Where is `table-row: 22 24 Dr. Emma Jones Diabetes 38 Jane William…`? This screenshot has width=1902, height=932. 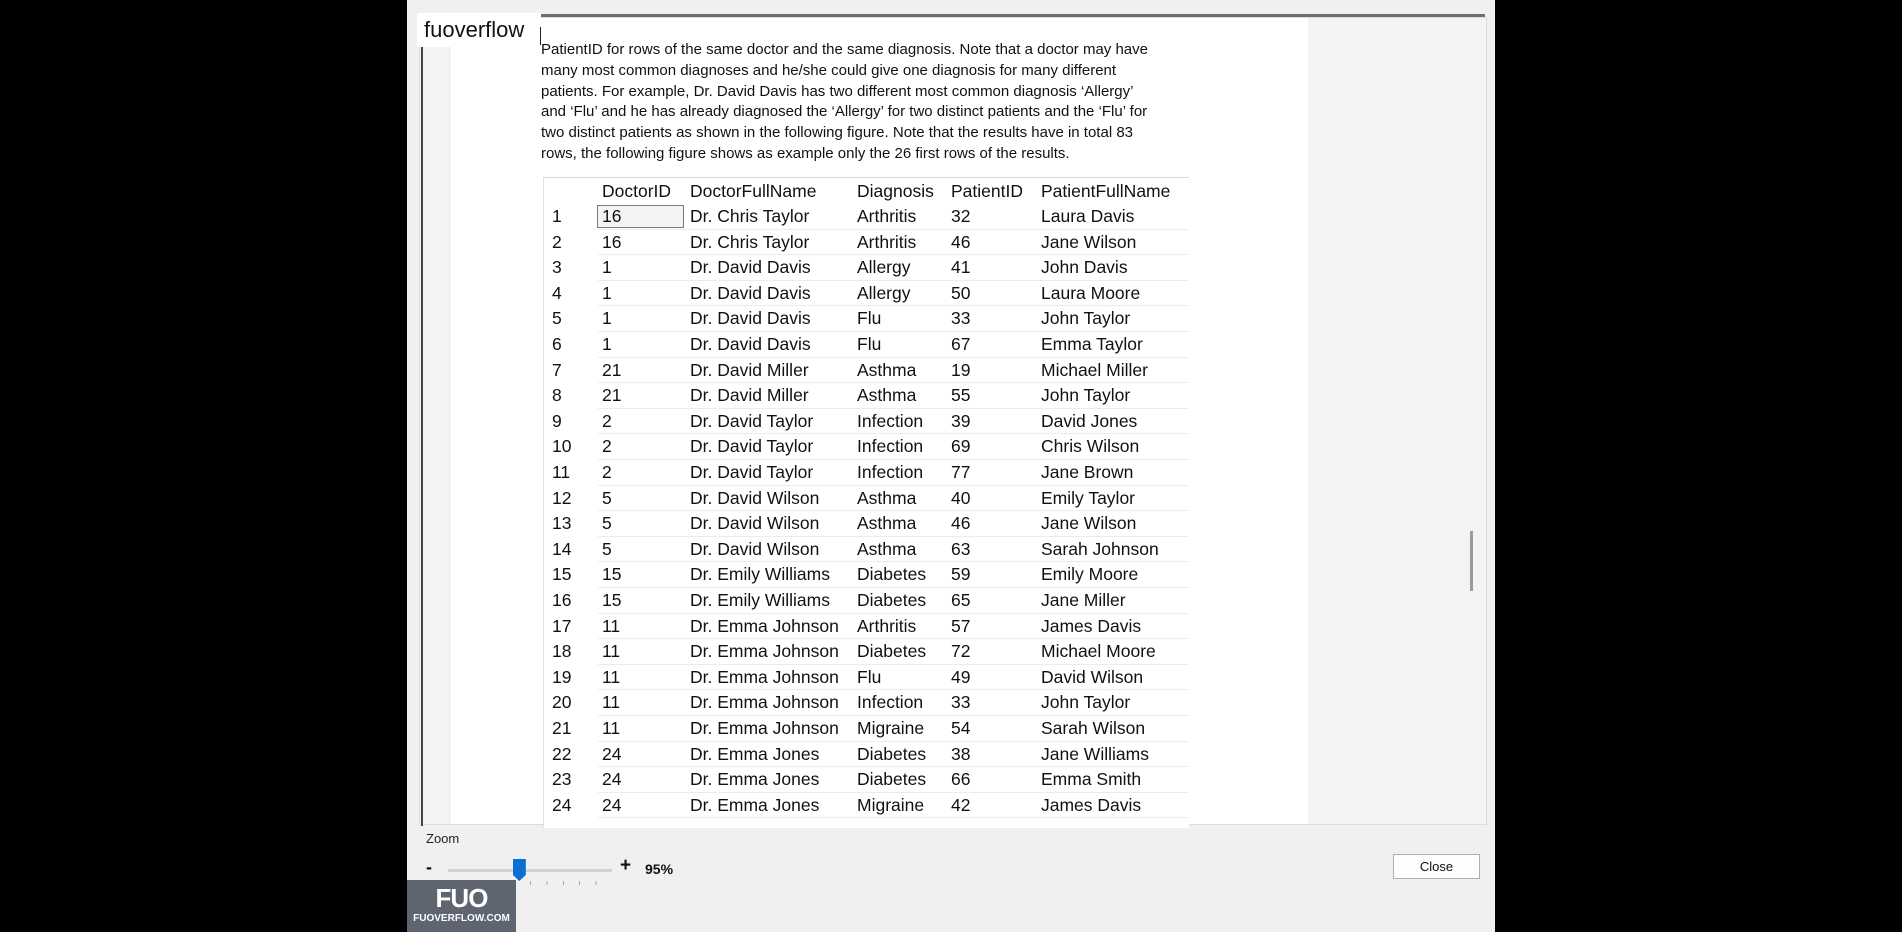 table-row: 22 24 Dr. Emma Jones Diabetes 38 Jane William… is located at coordinates (866, 755).